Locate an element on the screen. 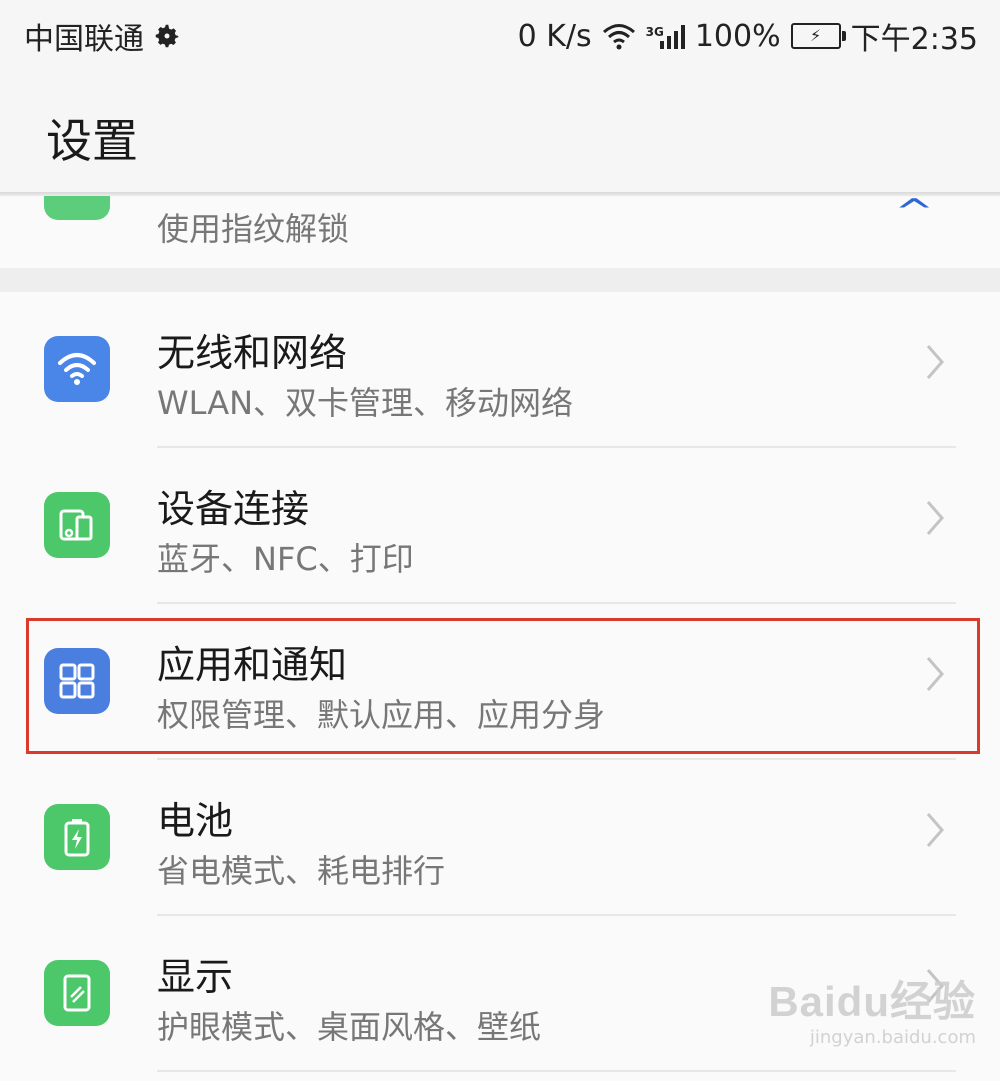 The width and height of the screenshot is (1000, 1081). wifi-status-icon is located at coordinates (618, 37).